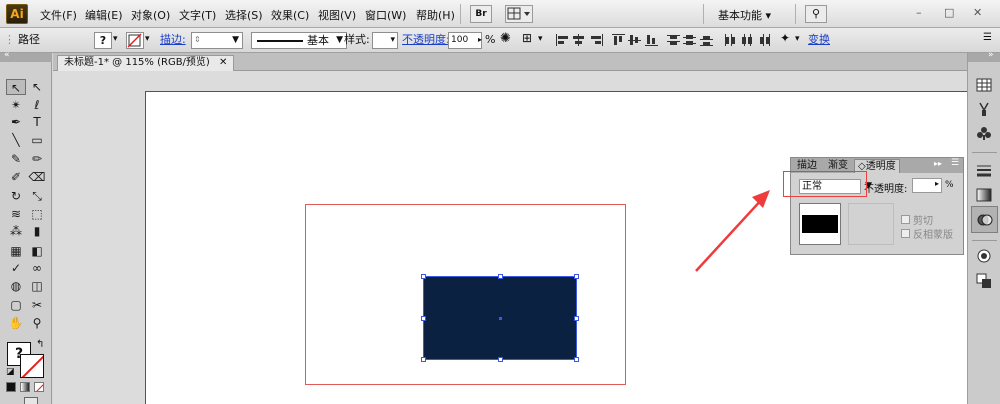 Image resolution: width=1000 pixels, height=404 pixels. Describe the element at coordinates (337, 15) in the screenshot. I see `menu-view: 视图(V)` at that location.